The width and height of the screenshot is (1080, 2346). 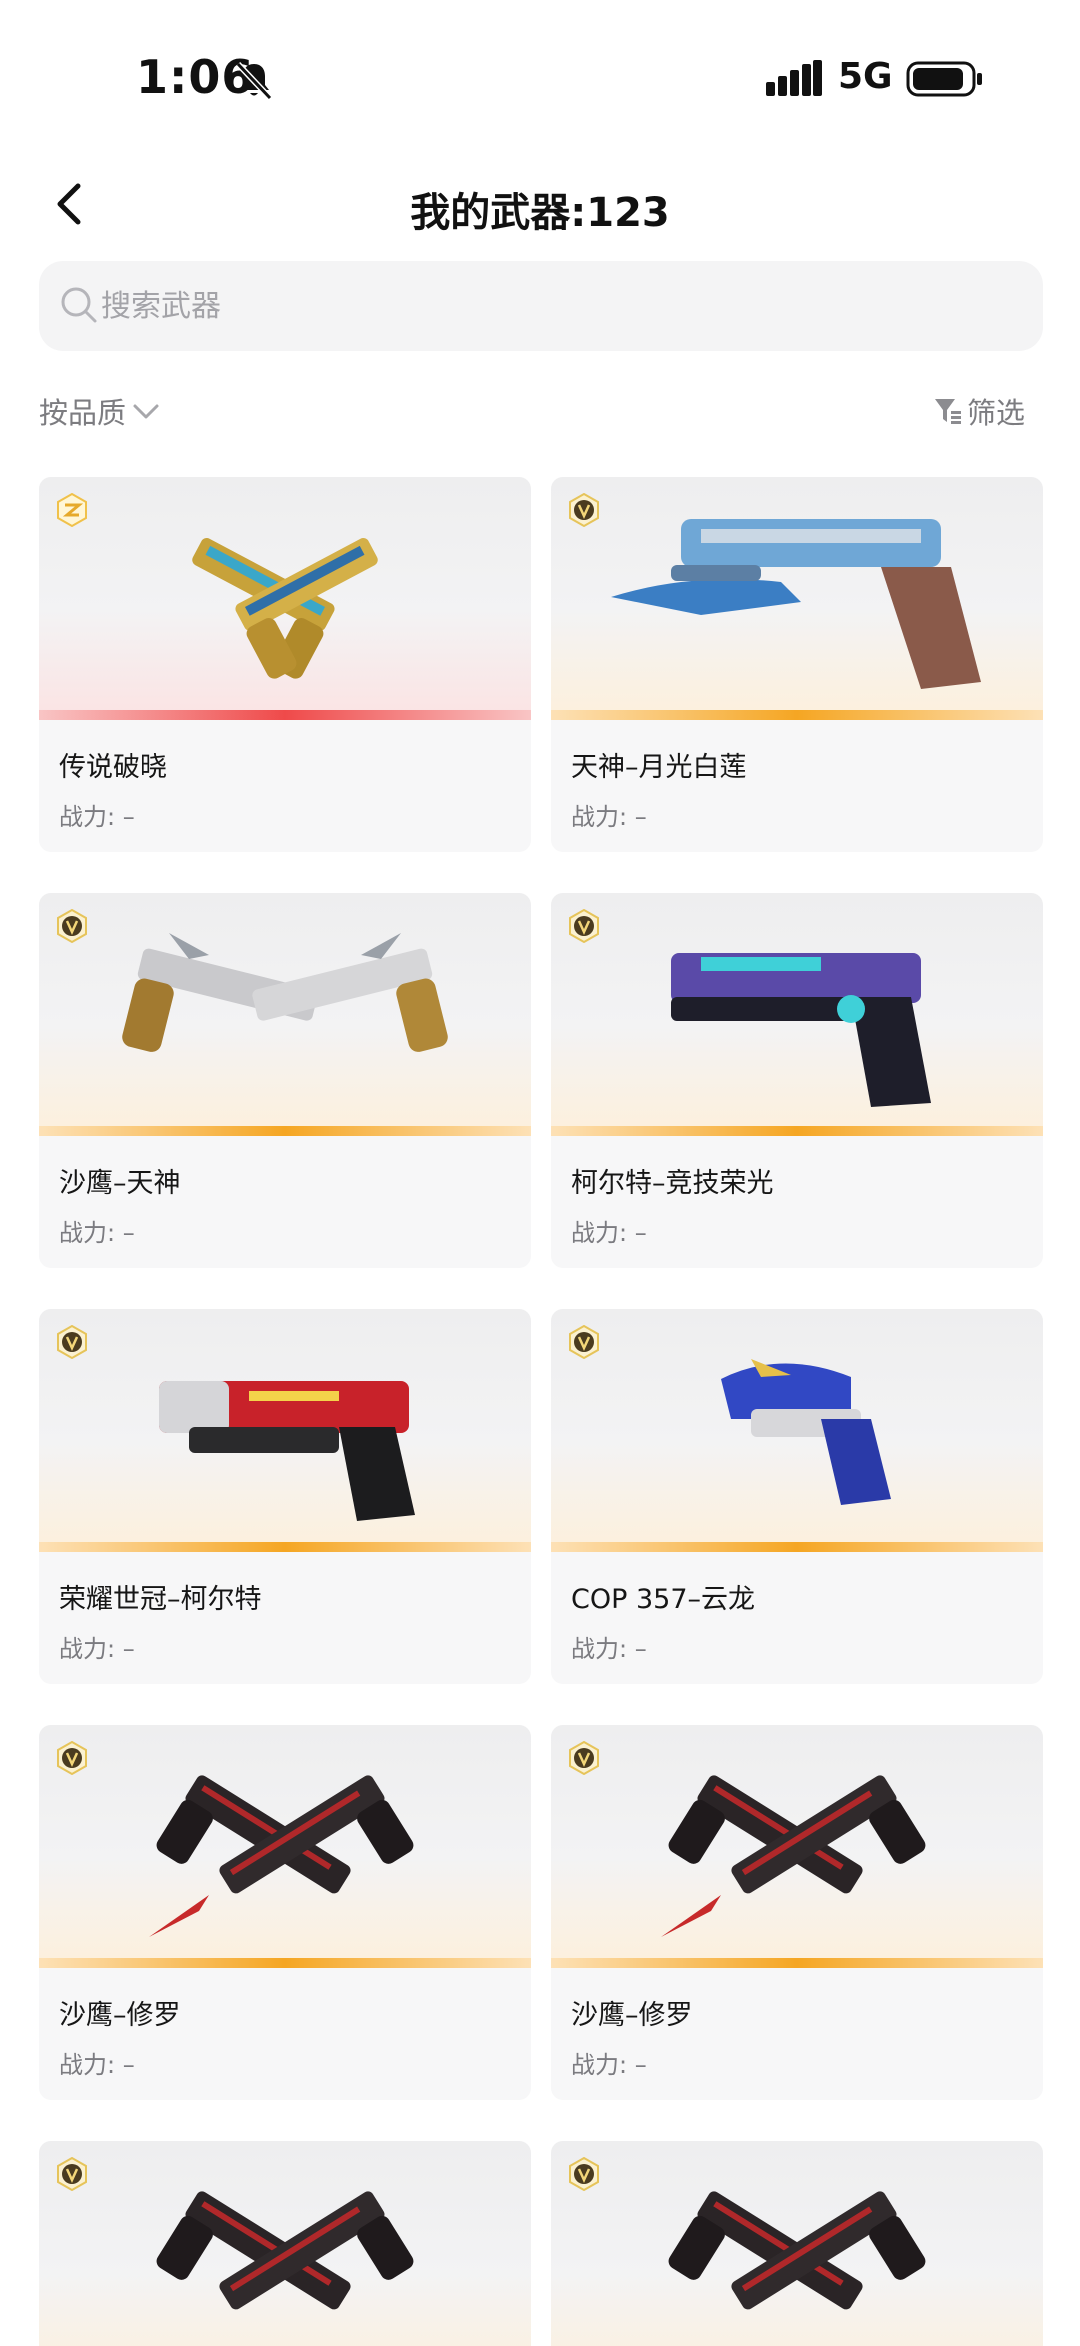 I want to click on chevron-down-icon, so click(x=146, y=411).